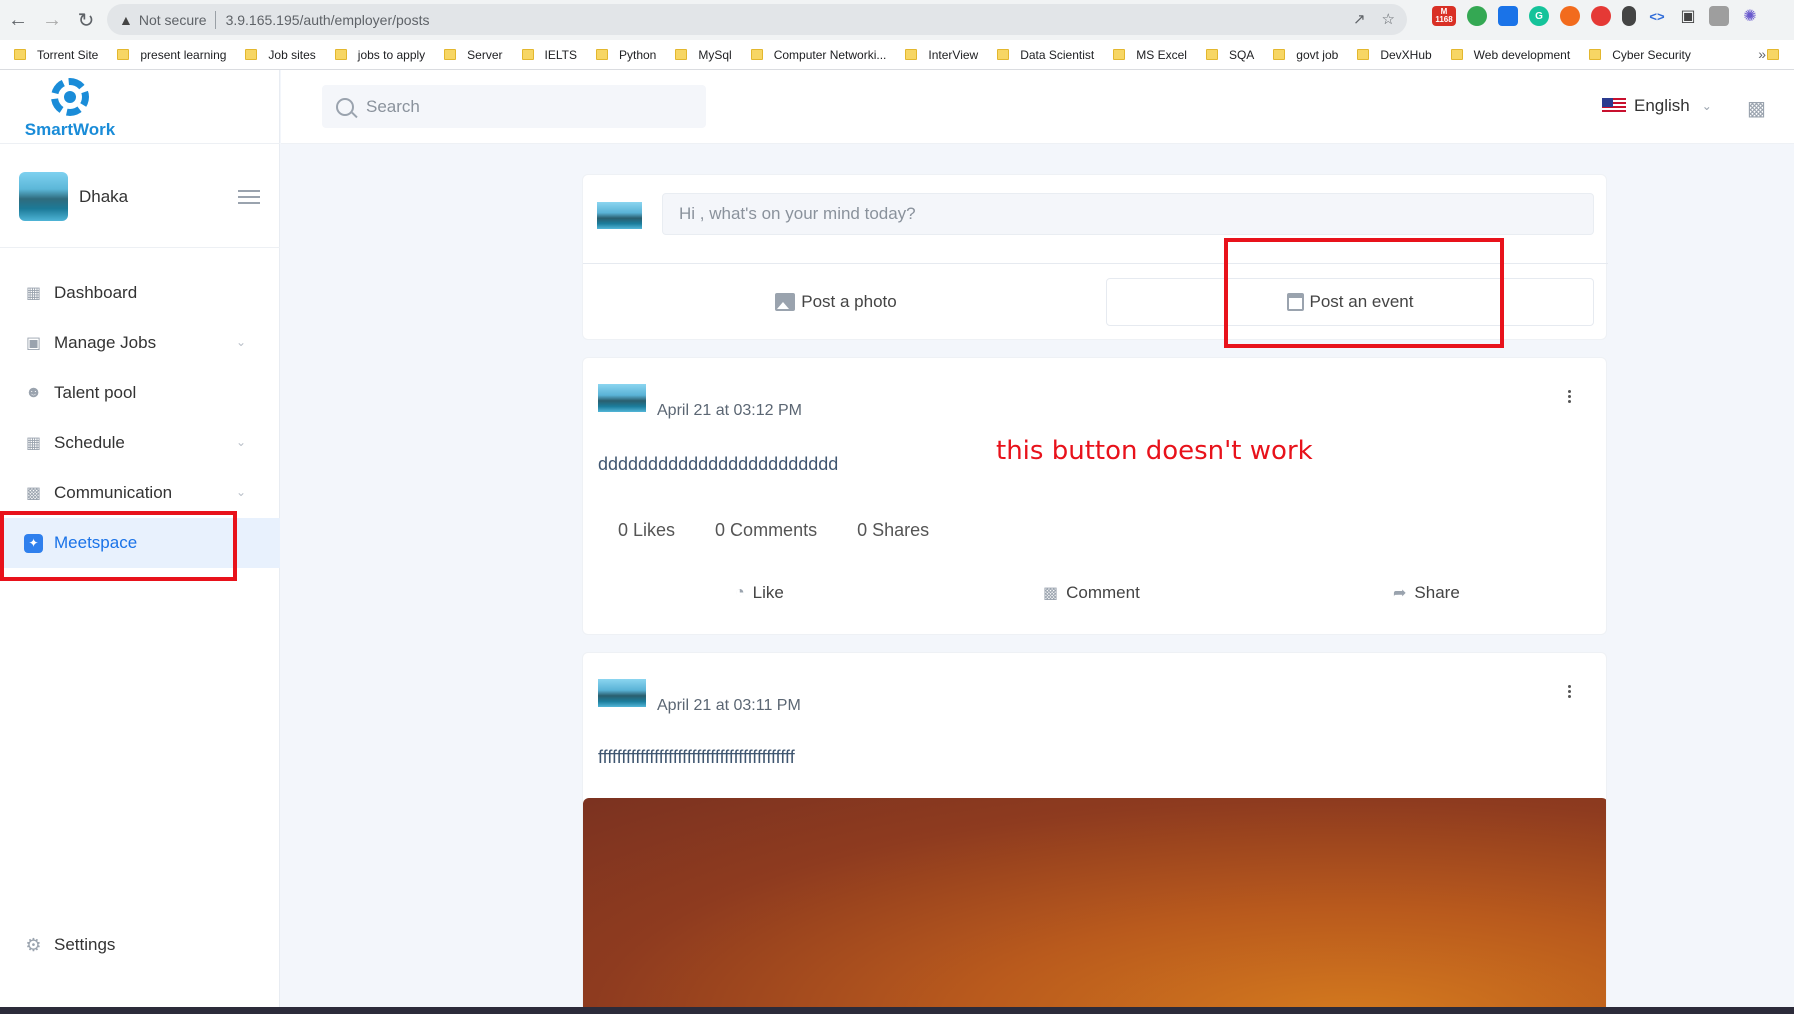 This screenshot has height=1014, width=1794. Describe the element at coordinates (703, 55) in the screenshot. I see `bookmark-item: MySql` at that location.